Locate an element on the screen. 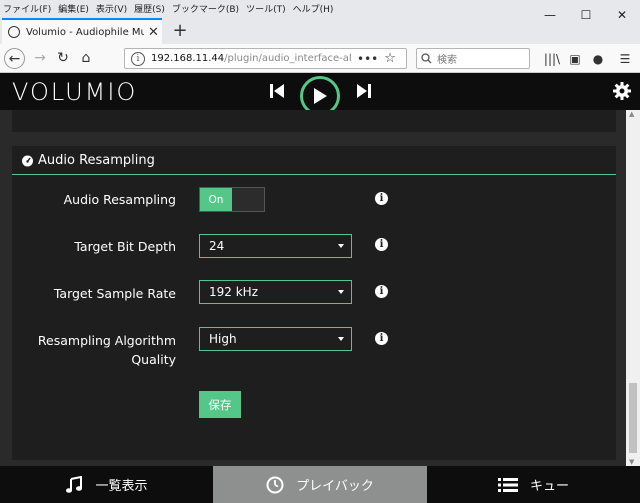  tab-queue: キュー is located at coordinates (533, 484).